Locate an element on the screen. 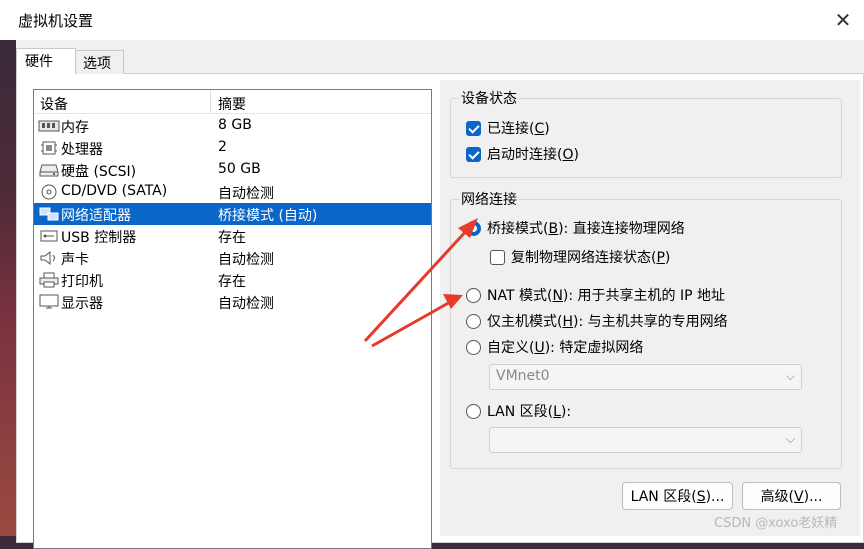 This screenshot has width=864, height=549. checkbox-unchecked-icon is located at coordinates (497, 257).